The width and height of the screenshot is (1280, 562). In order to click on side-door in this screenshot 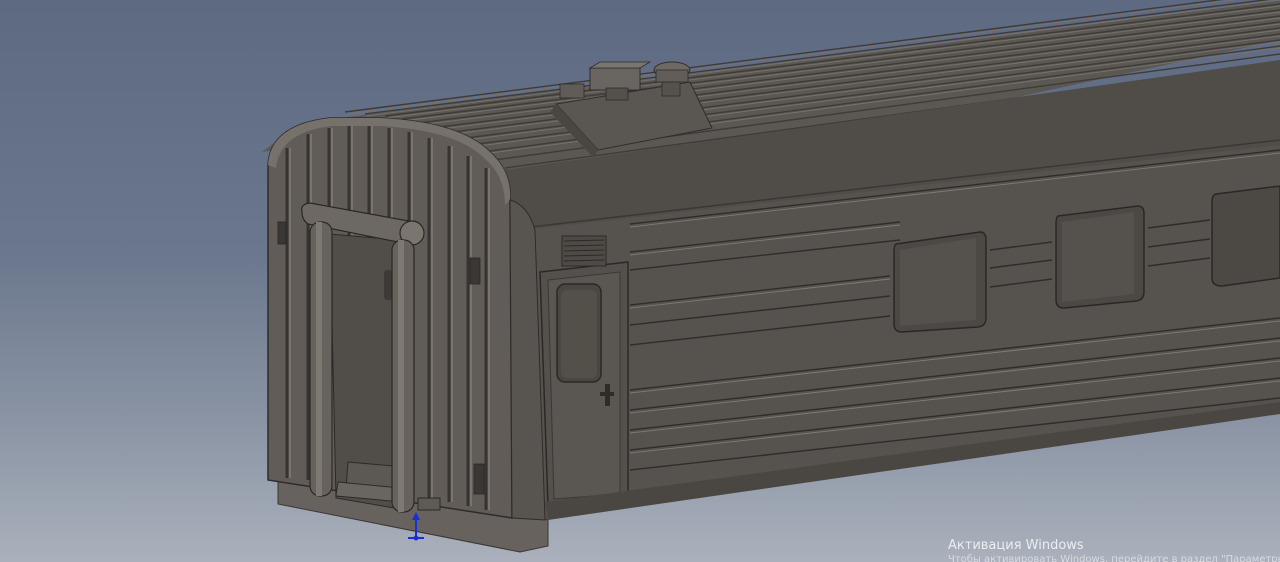, I will do `click(584, 371)`.